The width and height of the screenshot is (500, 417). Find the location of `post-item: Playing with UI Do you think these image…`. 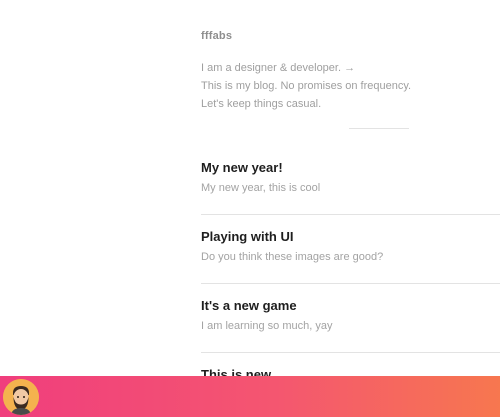

post-item: Playing with UI Do you think these image… is located at coordinates (350, 263).